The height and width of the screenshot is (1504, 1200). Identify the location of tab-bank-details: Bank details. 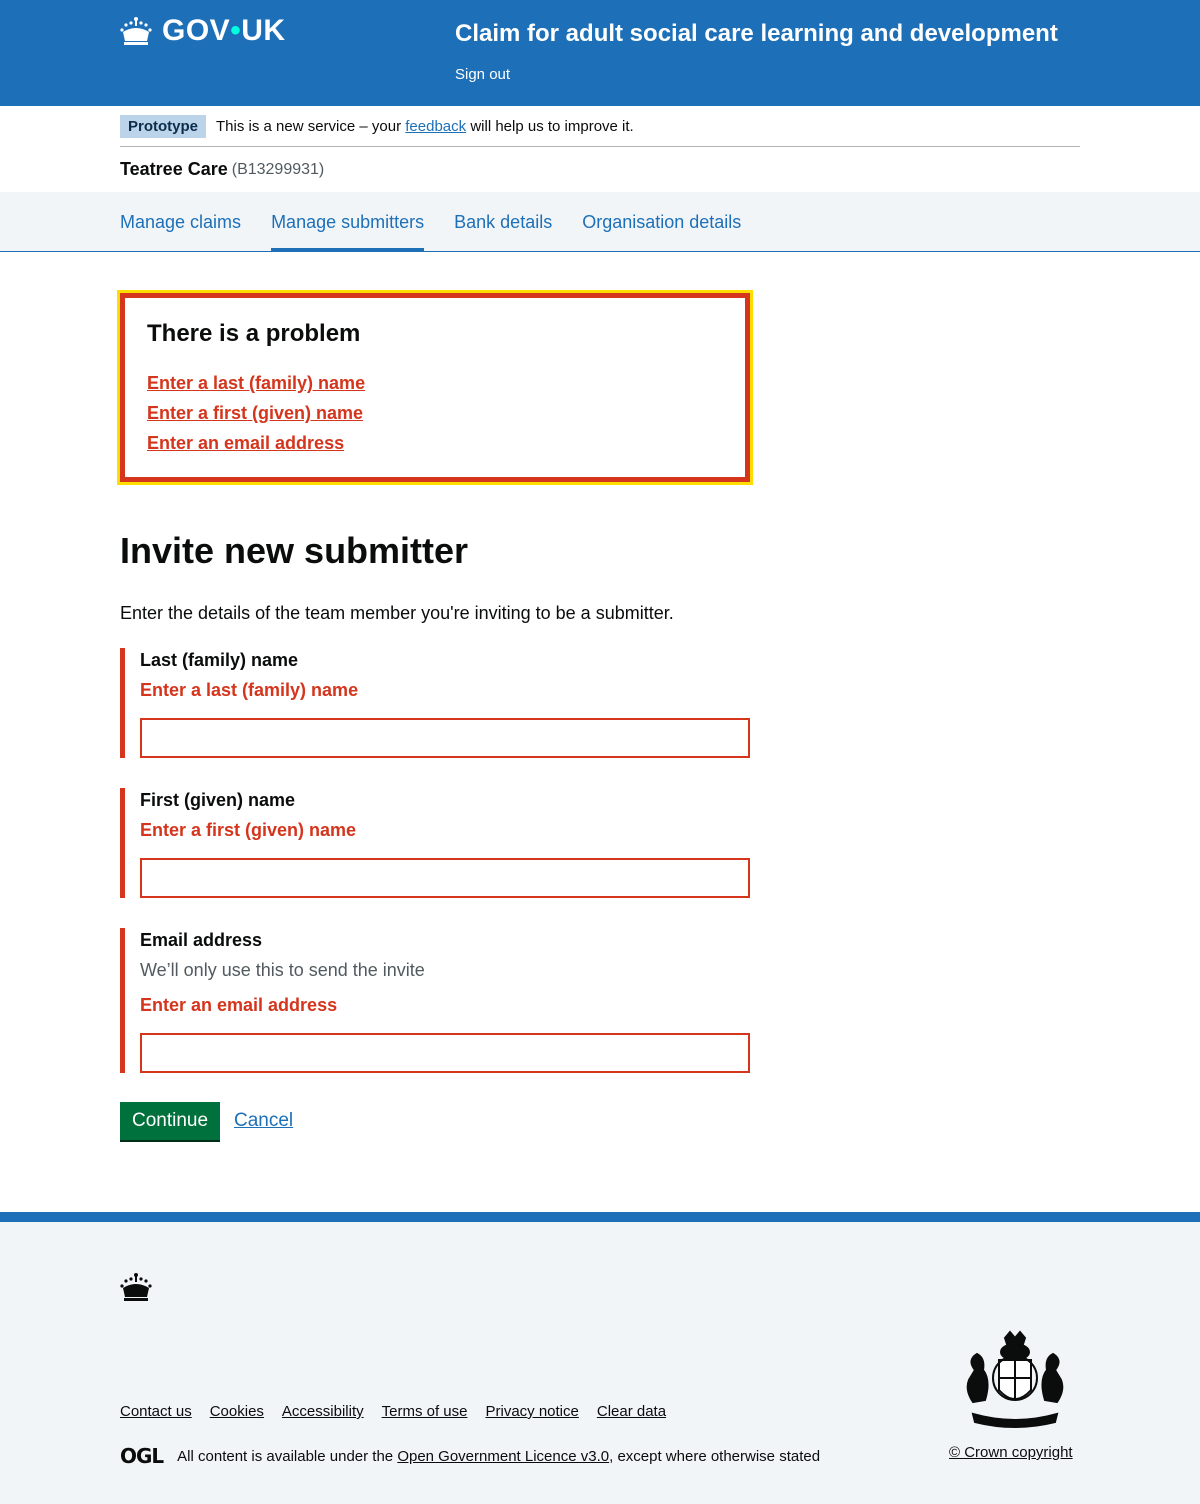
(503, 222).